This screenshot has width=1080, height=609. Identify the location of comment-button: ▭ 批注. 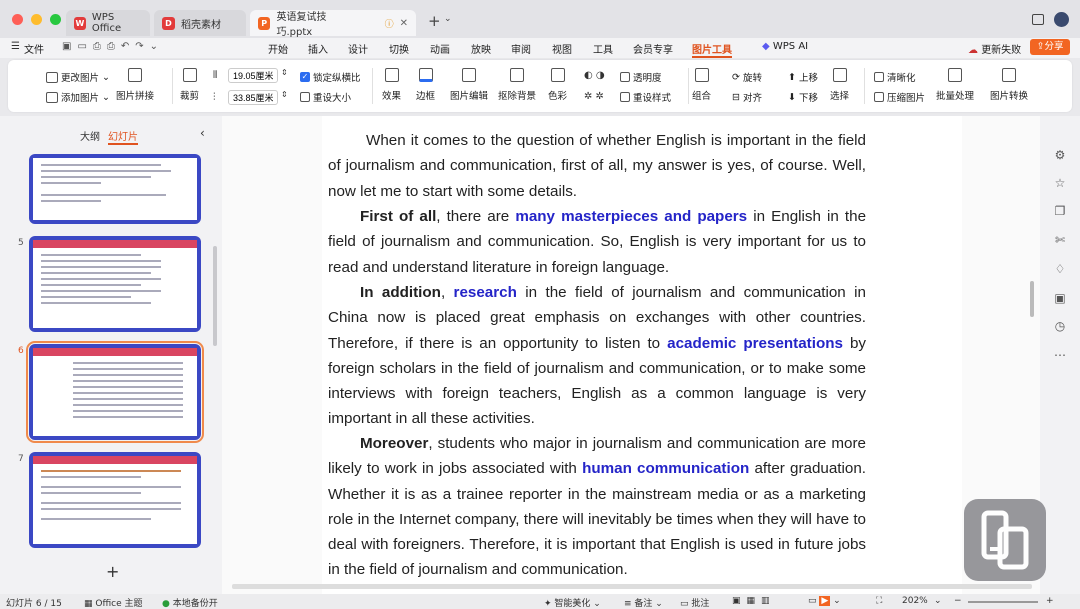
(694, 602).